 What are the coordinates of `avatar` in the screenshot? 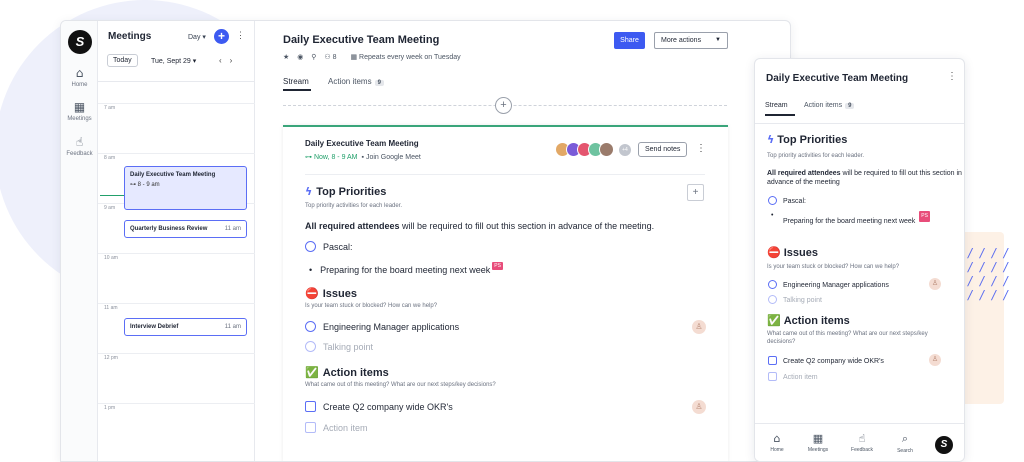 It's located at (606, 149).